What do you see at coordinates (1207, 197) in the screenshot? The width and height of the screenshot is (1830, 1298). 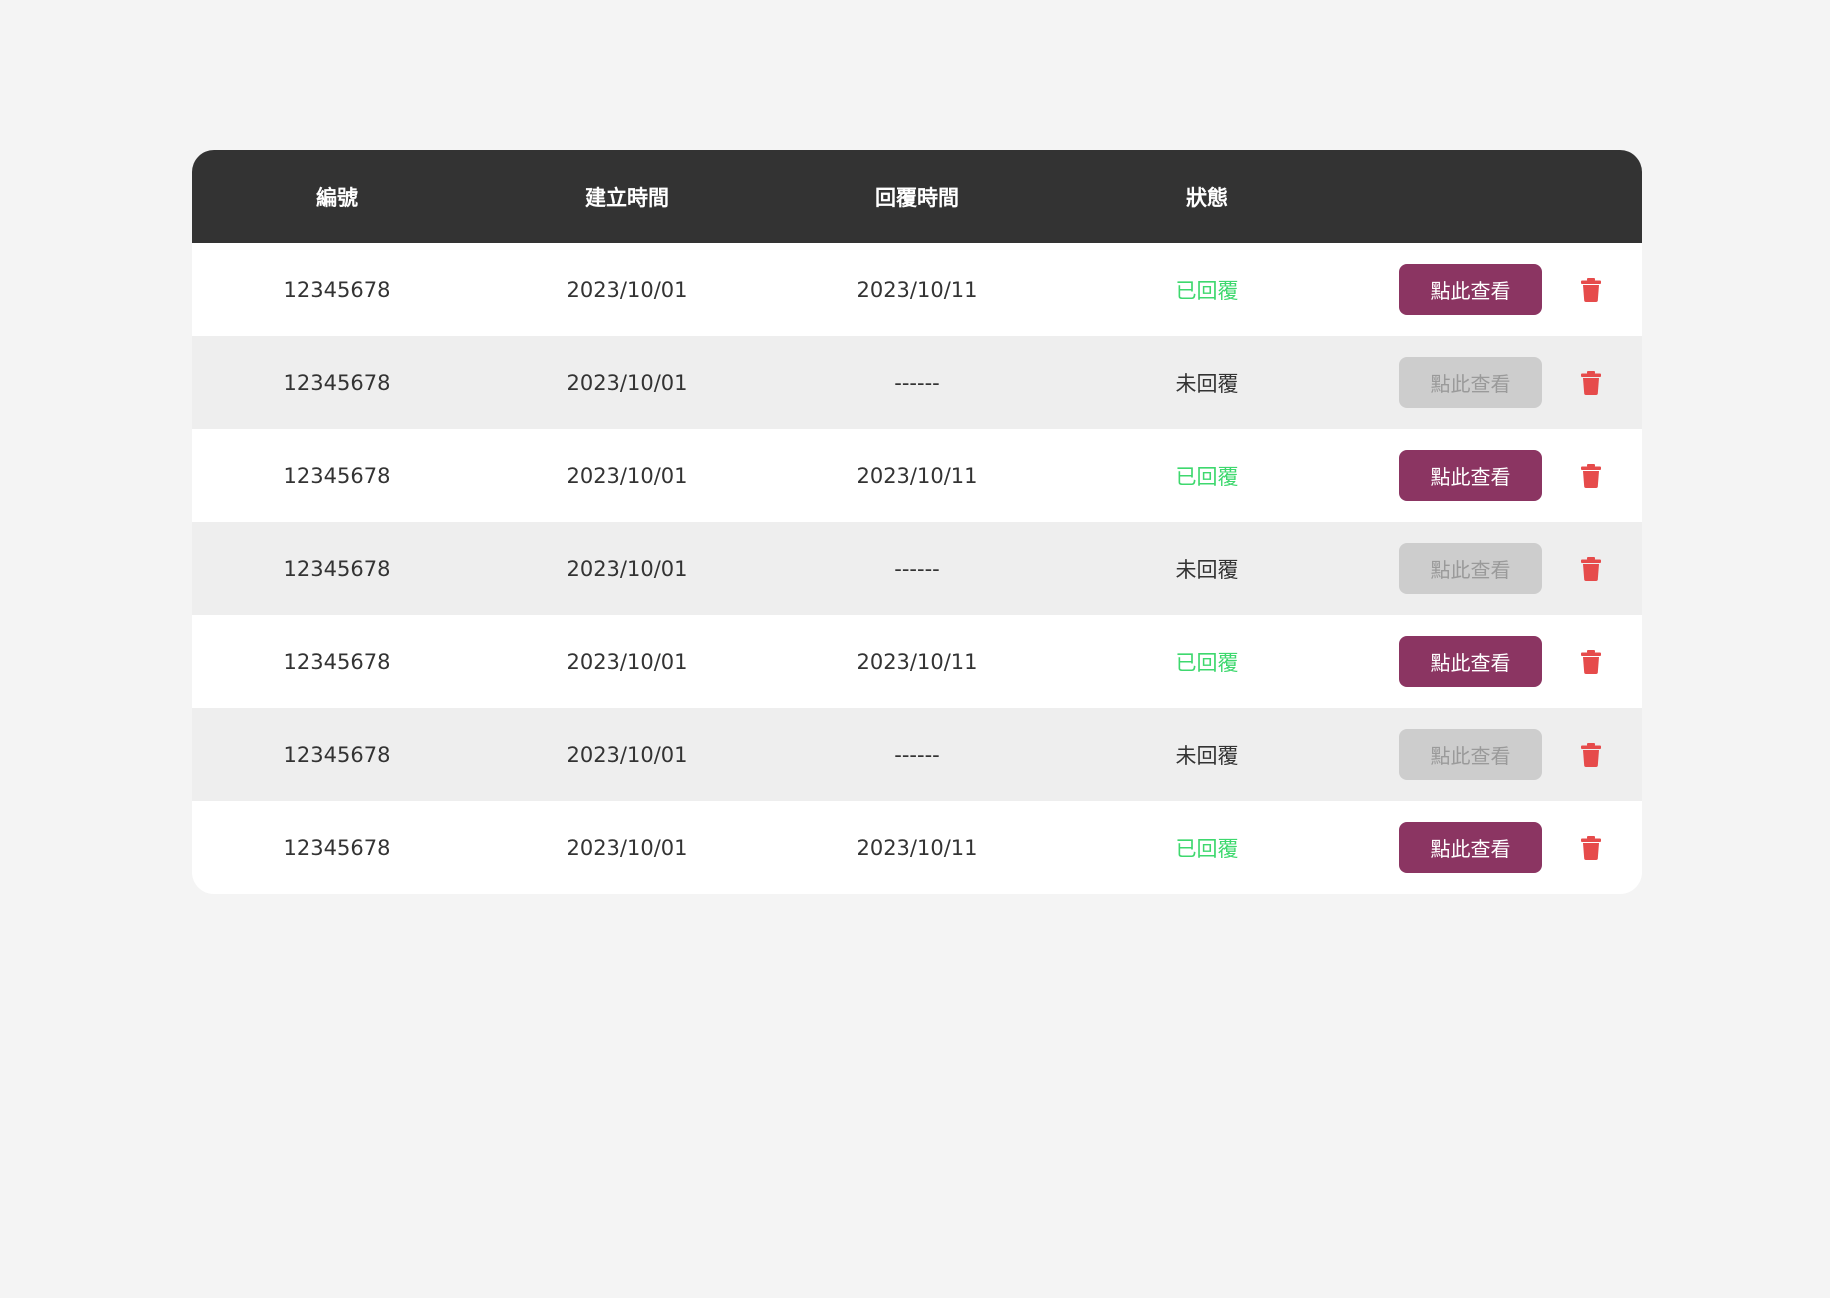 I see `header-status: 狀態` at bounding box center [1207, 197].